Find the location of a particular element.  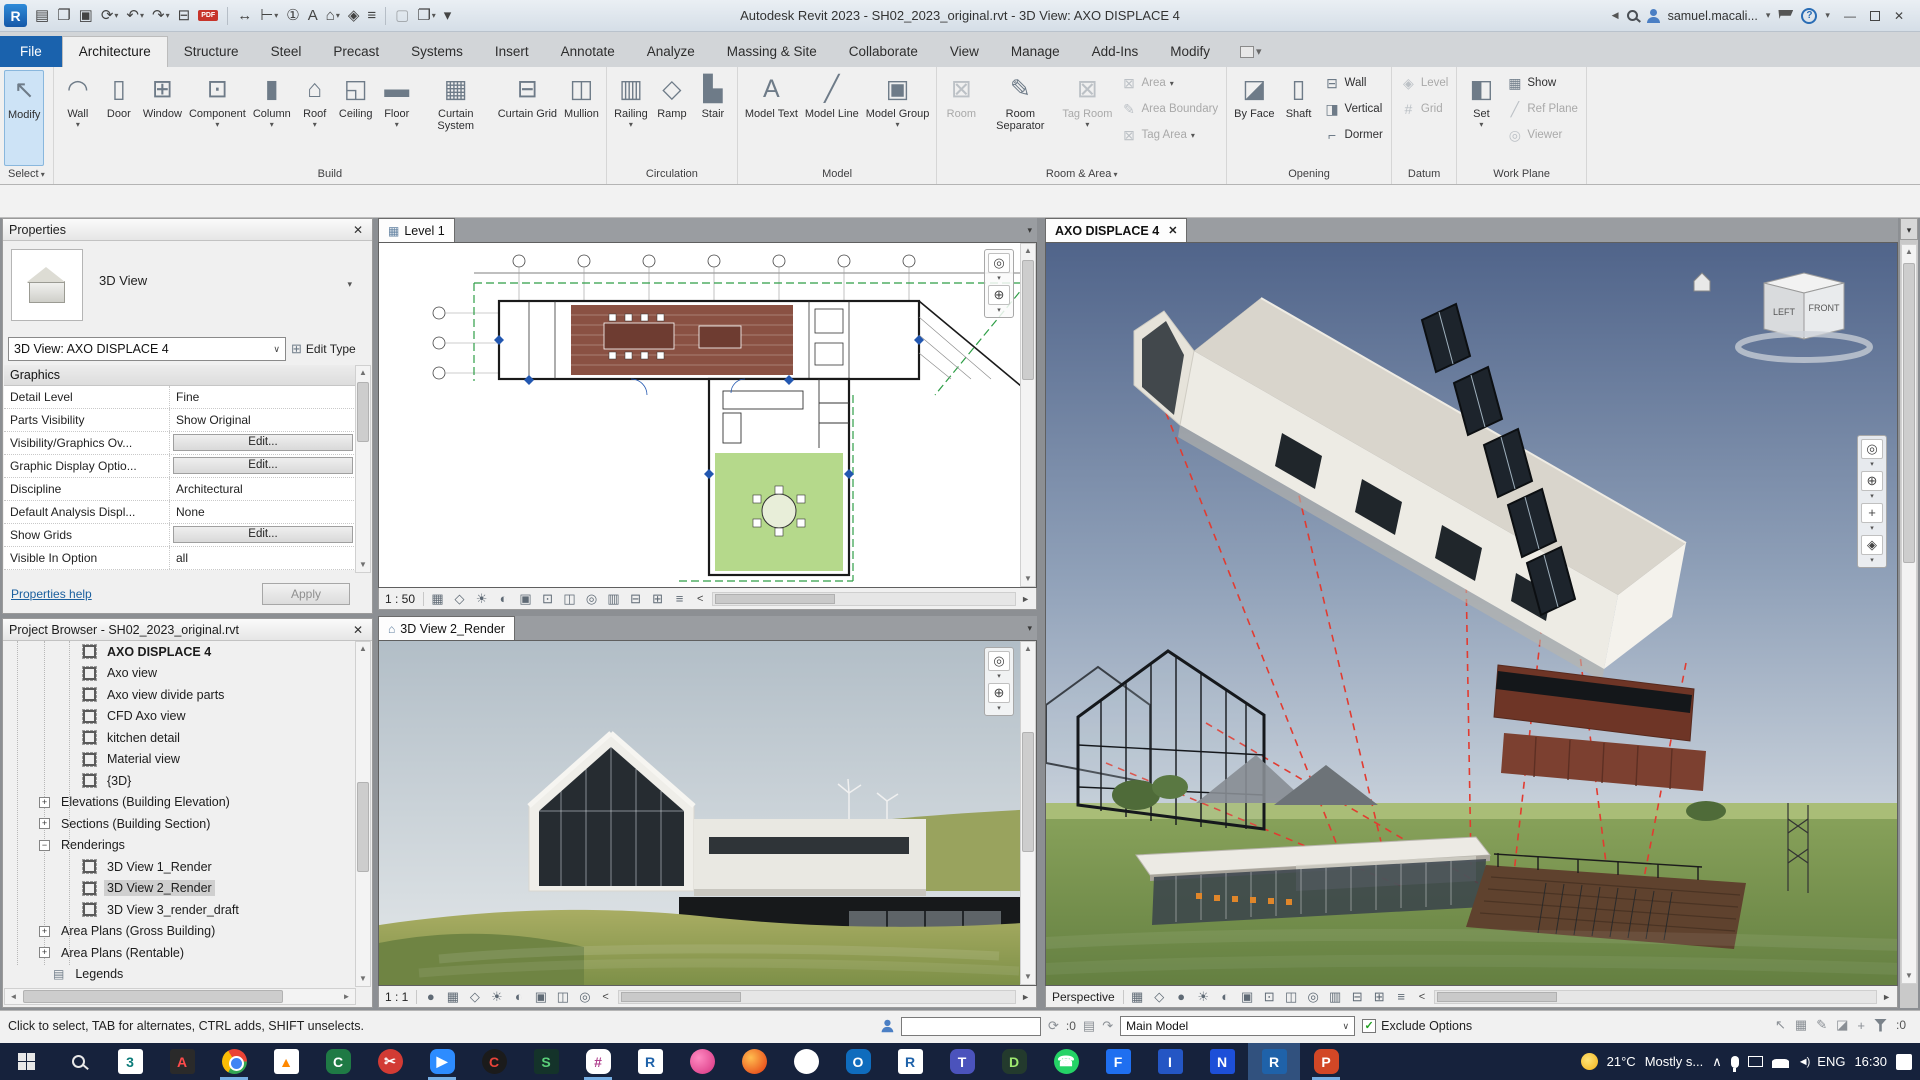

render-vscrollbar: ▲ ▼ is located at coordinates (1028, 813).